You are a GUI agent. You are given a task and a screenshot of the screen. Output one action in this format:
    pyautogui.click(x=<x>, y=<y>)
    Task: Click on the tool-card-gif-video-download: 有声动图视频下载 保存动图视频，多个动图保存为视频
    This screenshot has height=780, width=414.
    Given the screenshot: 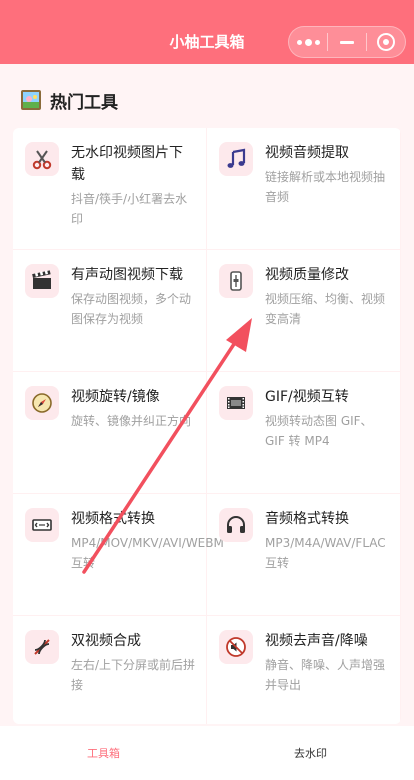 What is the action you would take?
    pyautogui.click(x=110, y=311)
    